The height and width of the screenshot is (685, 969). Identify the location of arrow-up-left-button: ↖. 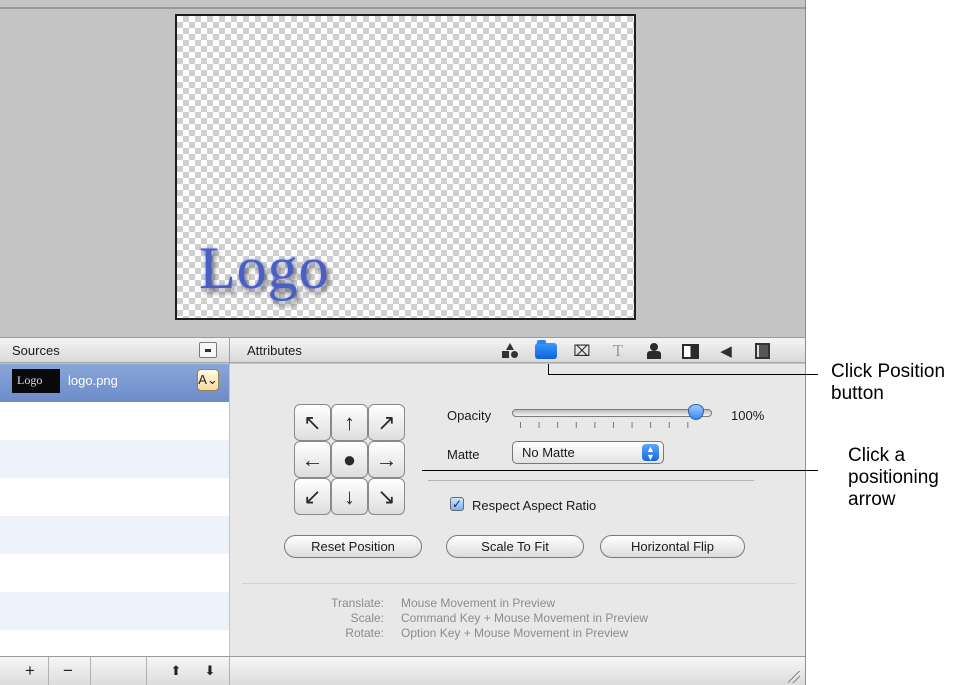
(312, 422).